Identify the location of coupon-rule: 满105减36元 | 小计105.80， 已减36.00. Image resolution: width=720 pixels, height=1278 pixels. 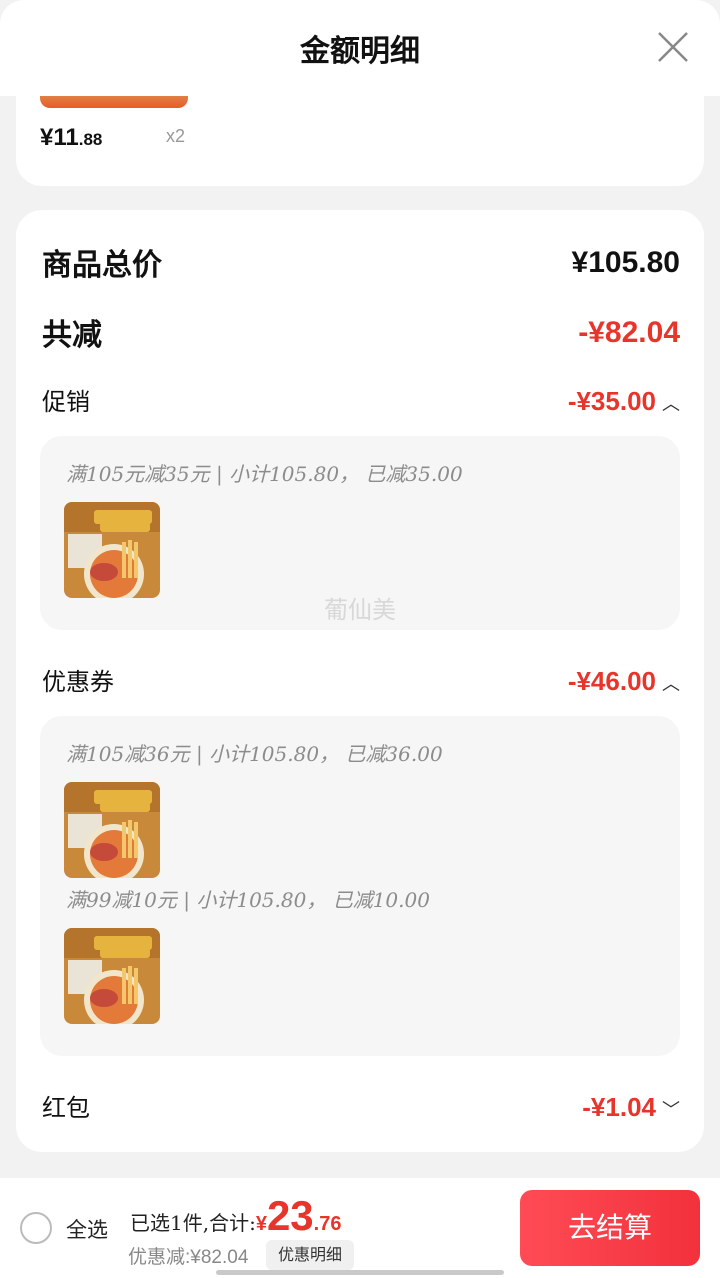
(254, 754).